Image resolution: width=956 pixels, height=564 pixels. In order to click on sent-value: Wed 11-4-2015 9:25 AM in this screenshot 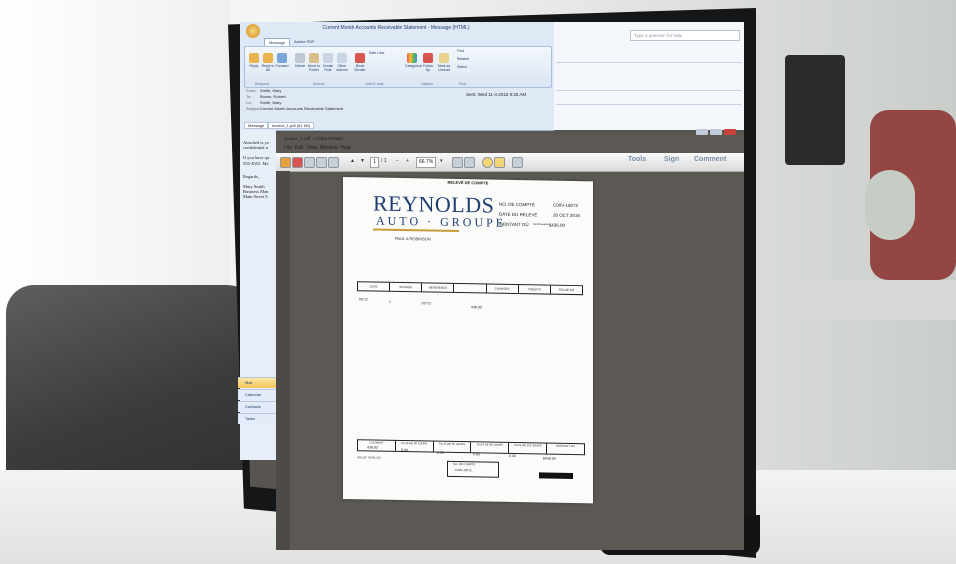, I will do `click(502, 94)`.